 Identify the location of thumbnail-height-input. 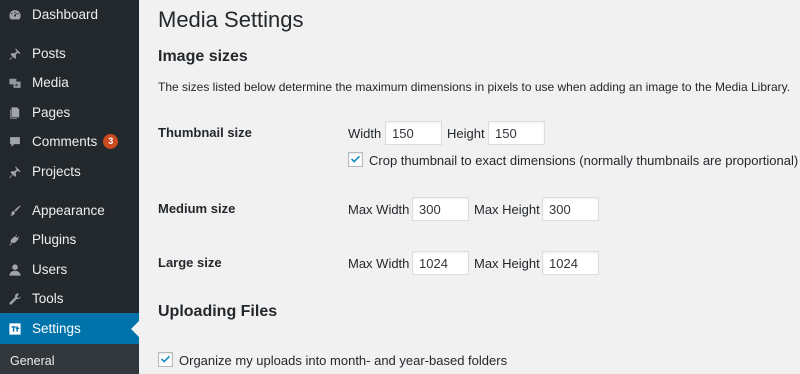
(516, 133).